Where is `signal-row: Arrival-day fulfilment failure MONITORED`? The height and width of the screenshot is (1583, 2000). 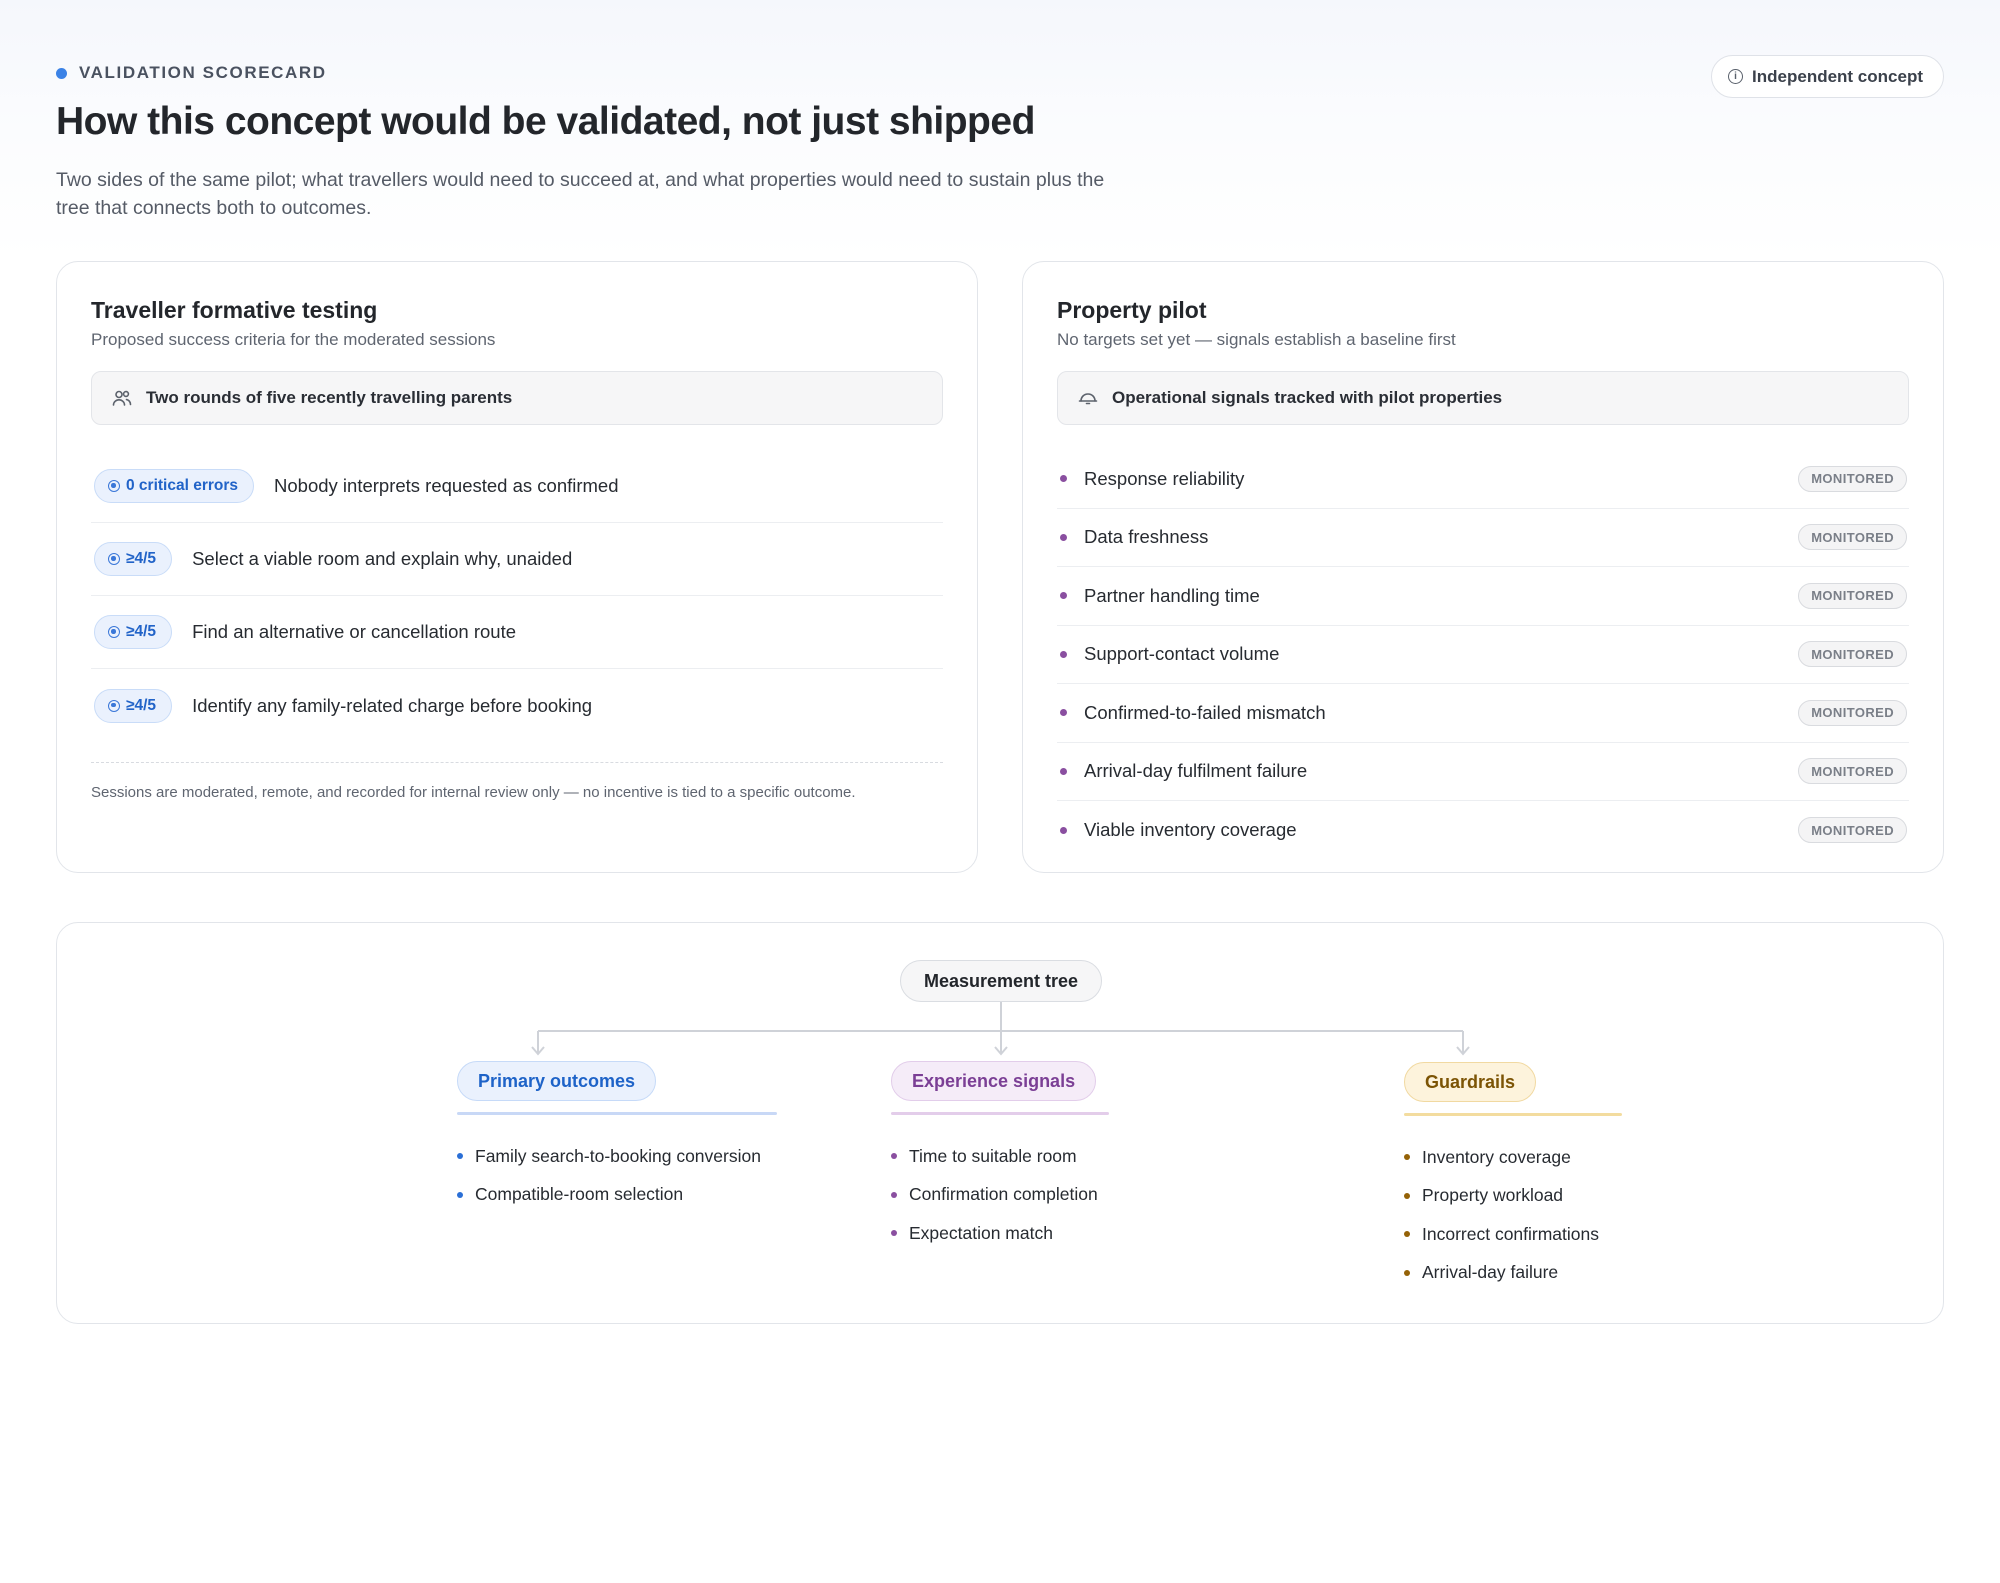 signal-row: Arrival-day fulfilment failure MONITORED is located at coordinates (1483, 772).